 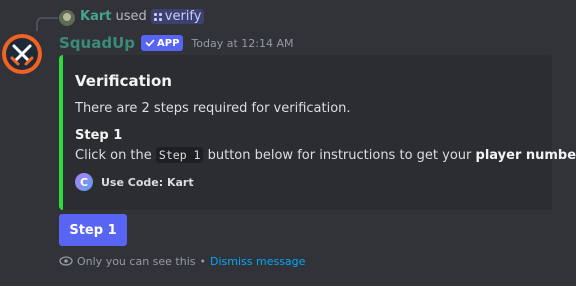 What do you see at coordinates (242, 43) in the screenshot?
I see `timestamp: Today at 12:14 AM` at bounding box center [242, 43].